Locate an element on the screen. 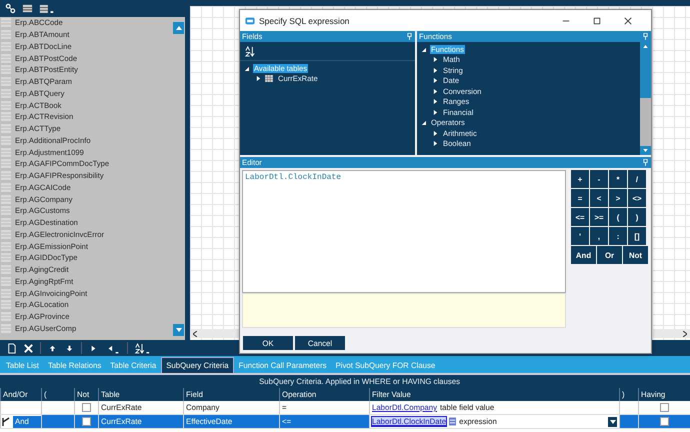 This screenshot has height=432, width=690. dropdown-button is located at coordinates (612, 421).